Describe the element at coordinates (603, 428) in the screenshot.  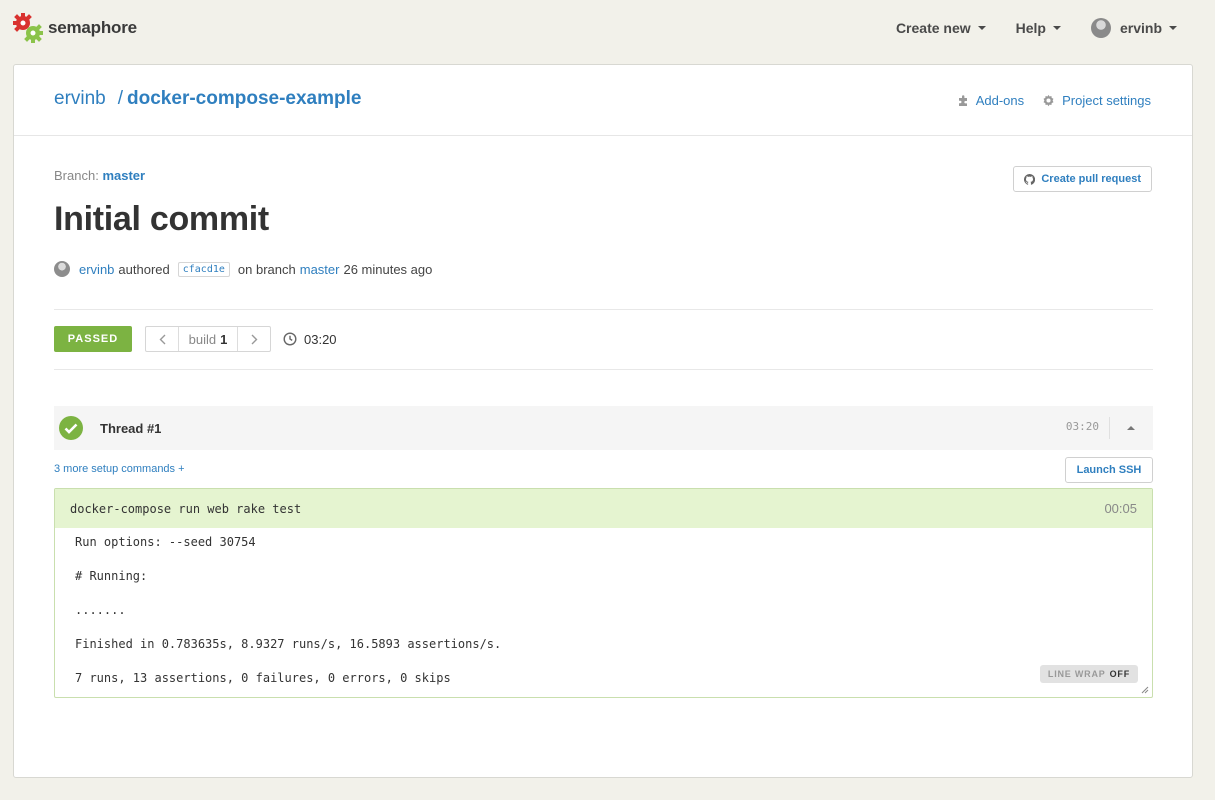
I see `thread-header: Thread #1 03:20` at that location.